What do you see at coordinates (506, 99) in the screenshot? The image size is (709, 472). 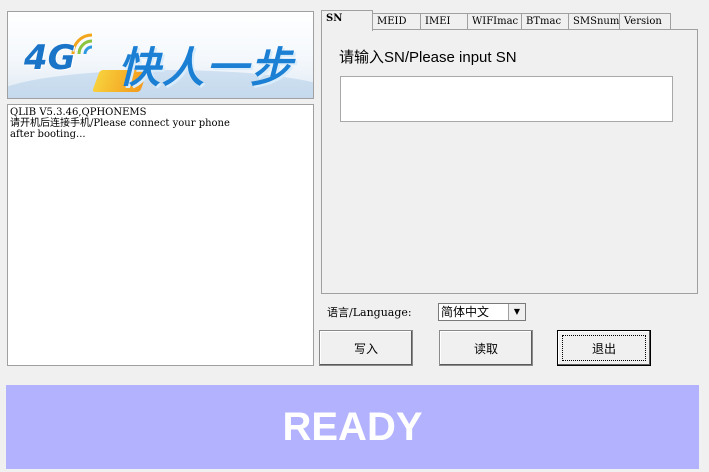 I see `sn-input` at bounding box center [506, 99].